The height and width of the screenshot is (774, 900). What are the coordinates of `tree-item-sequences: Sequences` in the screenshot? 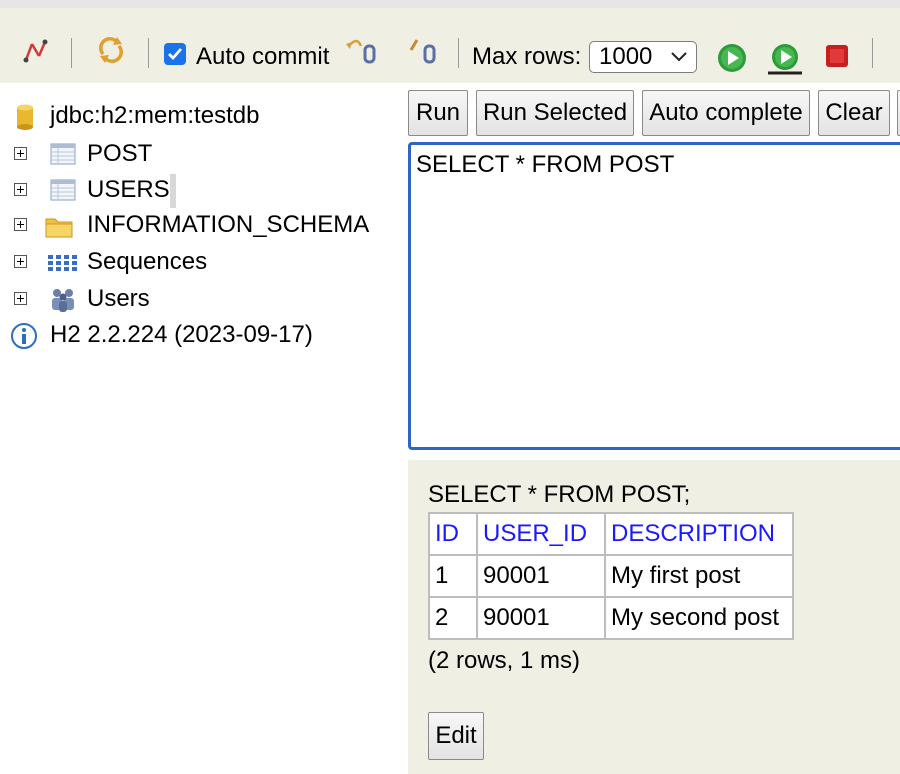 It's located at (200, 262).